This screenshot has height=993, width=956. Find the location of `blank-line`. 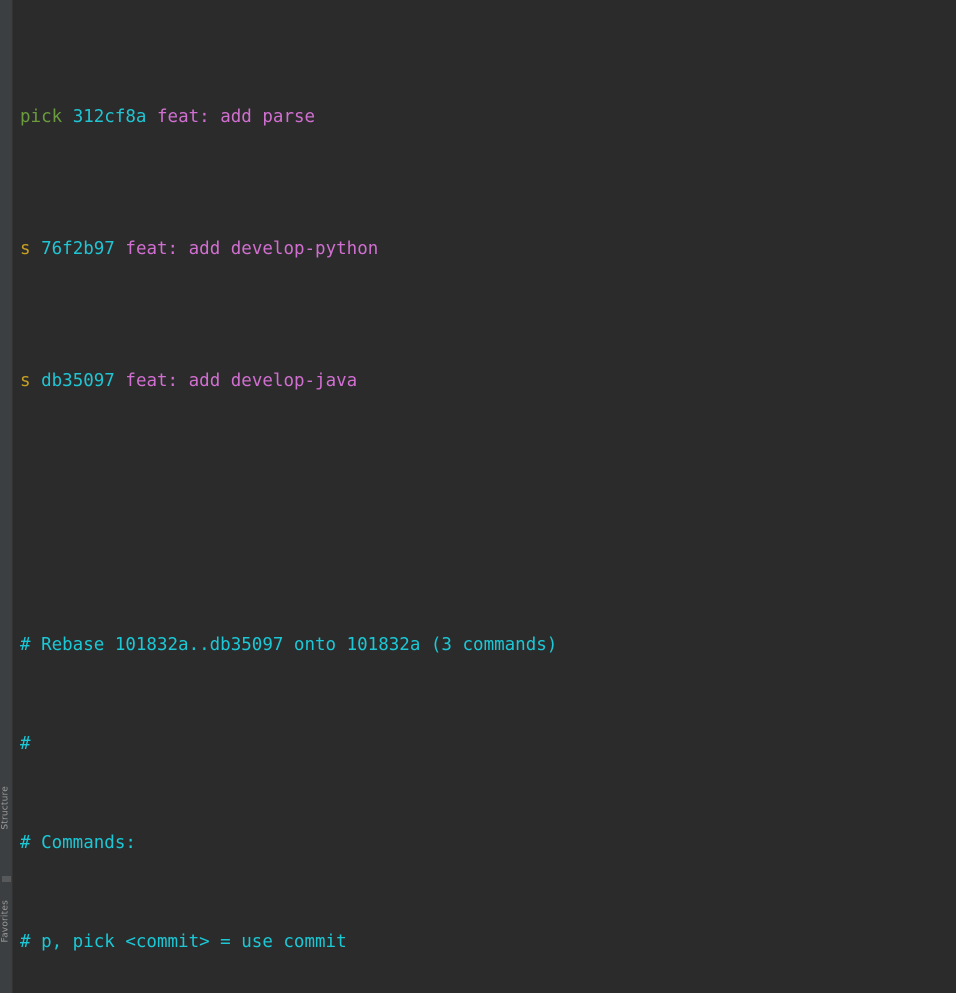

blank-line is located at coordinates (488, 513).